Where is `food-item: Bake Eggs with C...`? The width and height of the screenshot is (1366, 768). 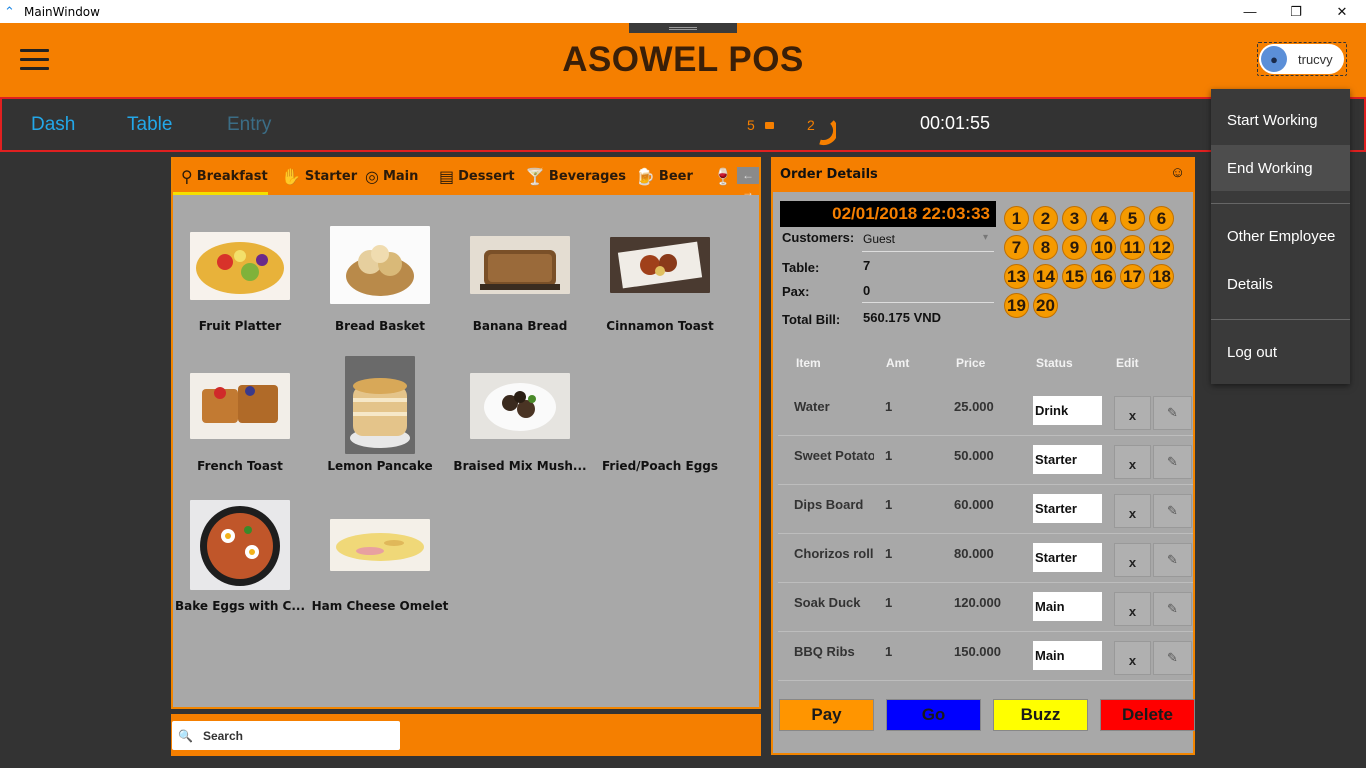 food-item: Bake Eggs with C... is located at coordinates (240, 554).